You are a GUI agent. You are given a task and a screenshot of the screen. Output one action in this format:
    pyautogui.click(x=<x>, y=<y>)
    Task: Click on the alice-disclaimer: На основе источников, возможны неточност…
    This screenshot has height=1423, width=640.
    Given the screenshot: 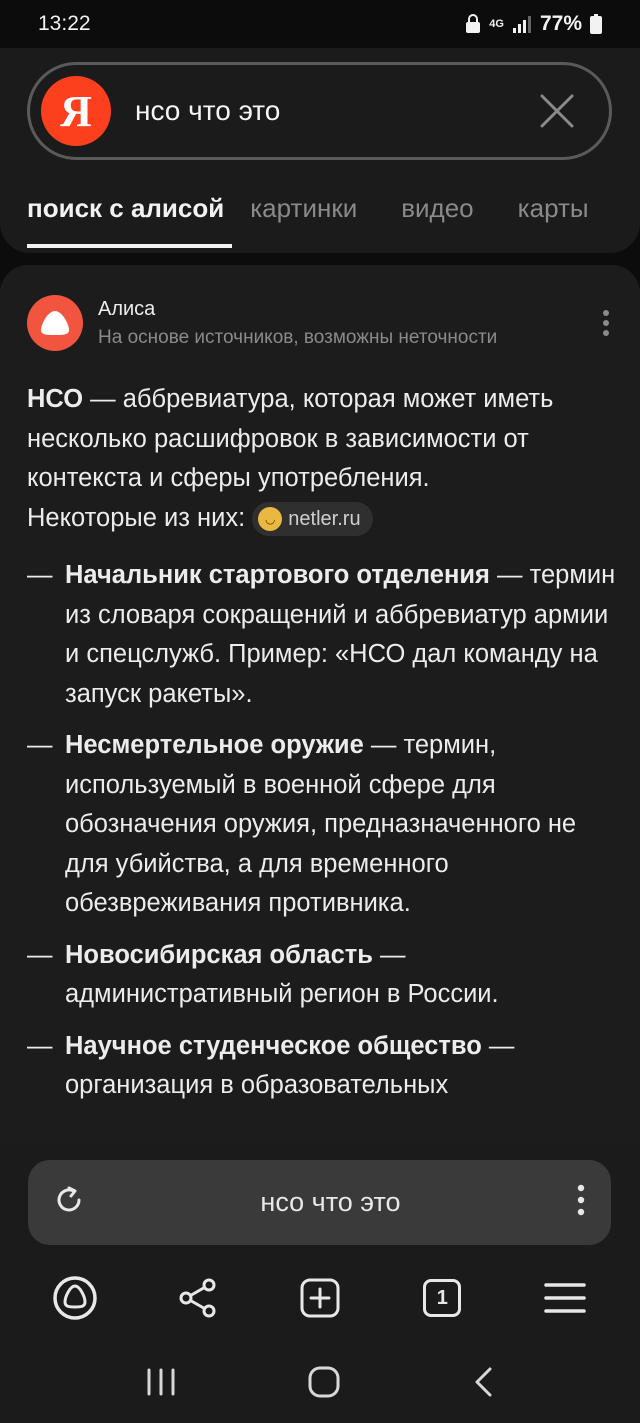 What is the action you would take?
    pyautogui.click(x=298, y=337)
    